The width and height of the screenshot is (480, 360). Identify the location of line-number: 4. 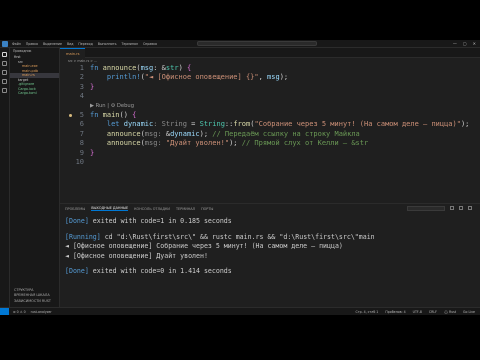
(81, 96).